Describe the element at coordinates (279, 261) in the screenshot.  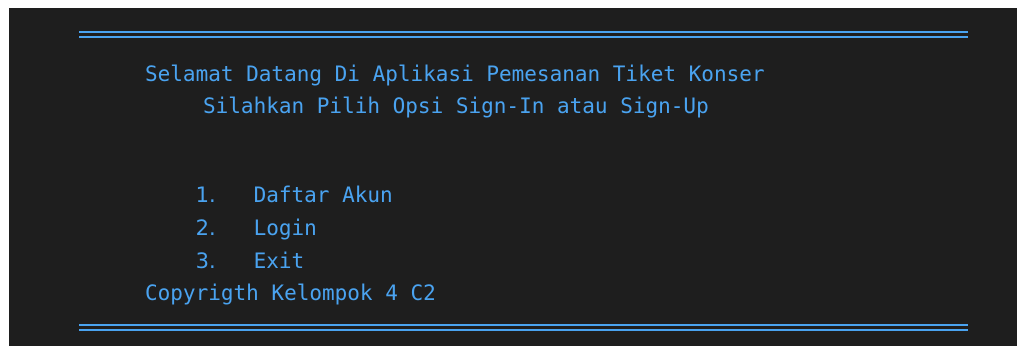
I see `menu-item-label: Exit` at that location.